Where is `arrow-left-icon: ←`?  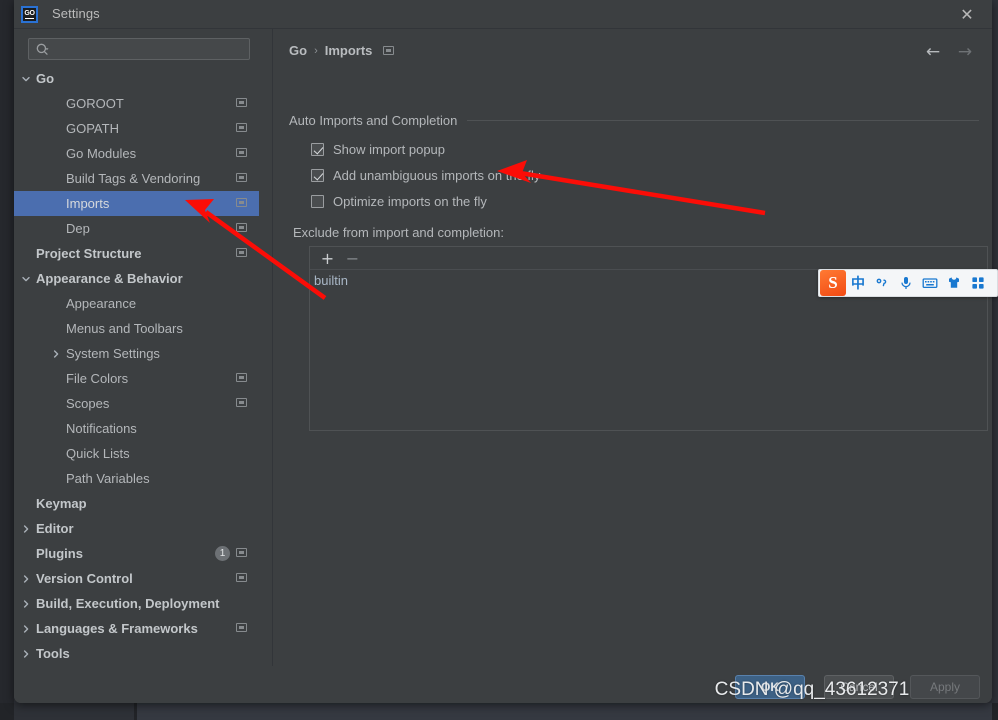
arrow-left-icon: ← is located at coordinates (933, 52).